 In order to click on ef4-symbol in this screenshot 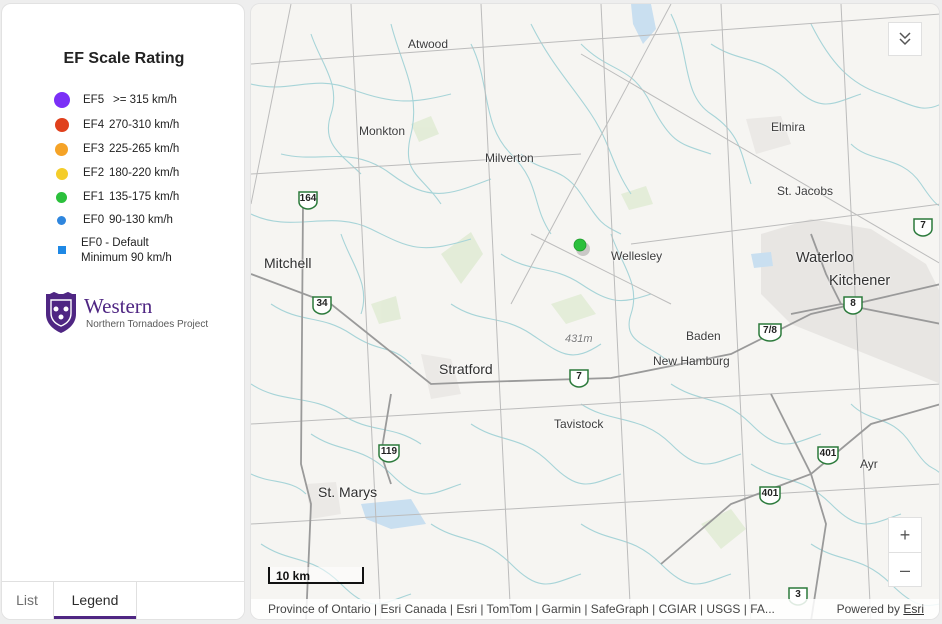, I will do `click(62, 125)`.